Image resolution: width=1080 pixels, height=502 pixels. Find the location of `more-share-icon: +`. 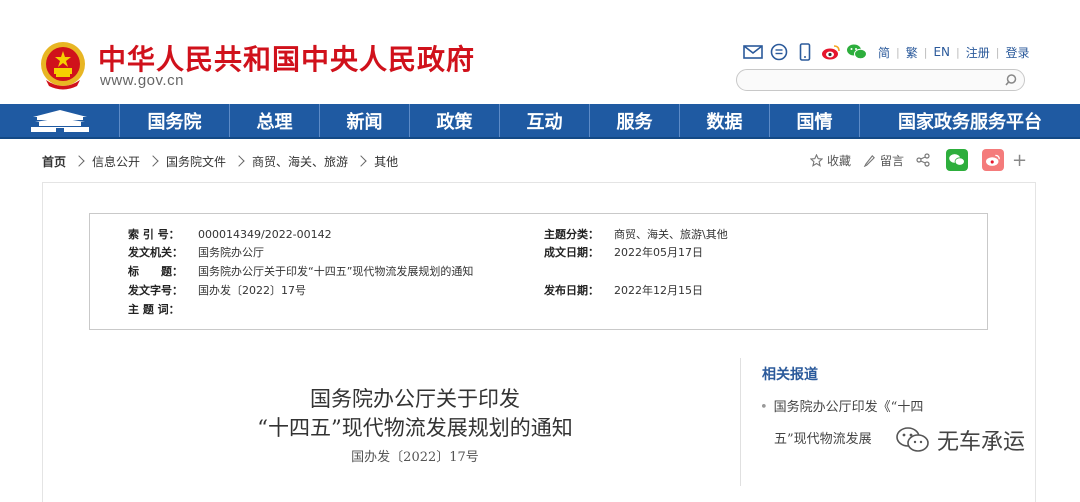

more-share-icon: + is located at coordinates (1019, 160).